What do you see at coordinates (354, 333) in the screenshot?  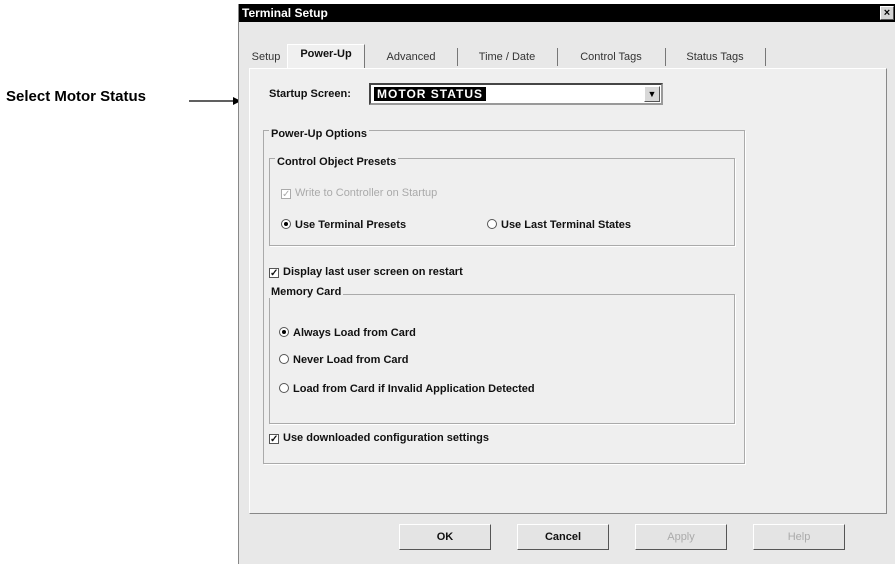 I see `always-load-label: Always Load from Card` at bounding box center [354, 333].